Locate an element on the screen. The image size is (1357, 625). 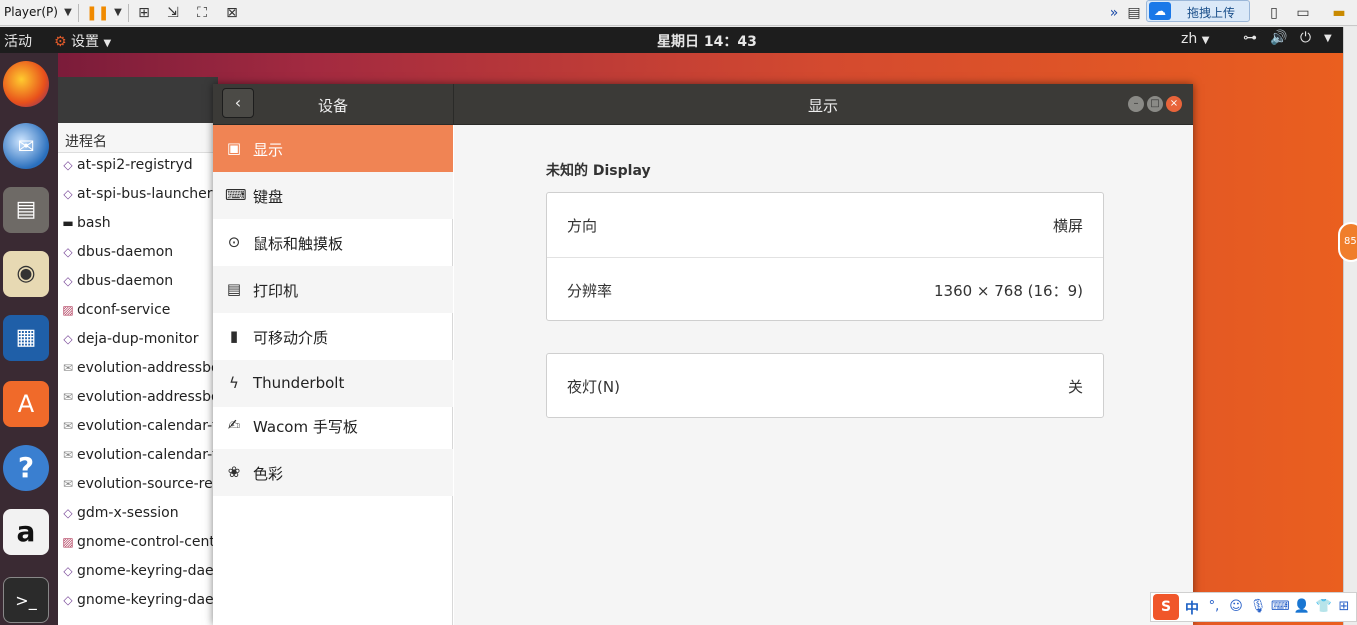
skin-icon: 👕 is located at coordinates (1324, 607).